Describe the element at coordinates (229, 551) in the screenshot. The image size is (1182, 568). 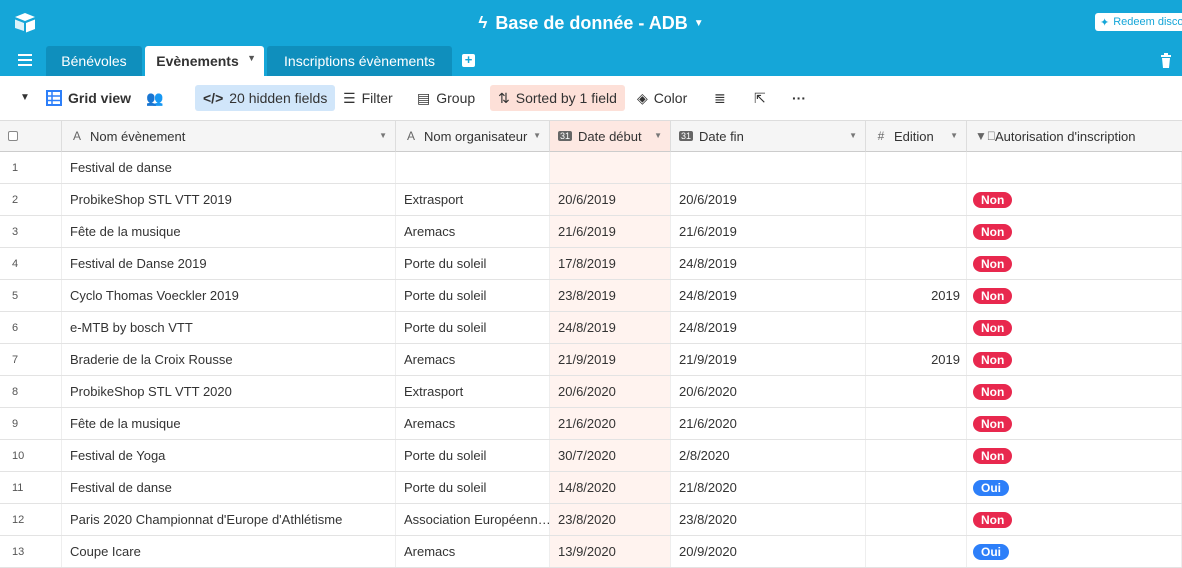
I see `nom-evenement-cell: Coupe Icare` at that location.